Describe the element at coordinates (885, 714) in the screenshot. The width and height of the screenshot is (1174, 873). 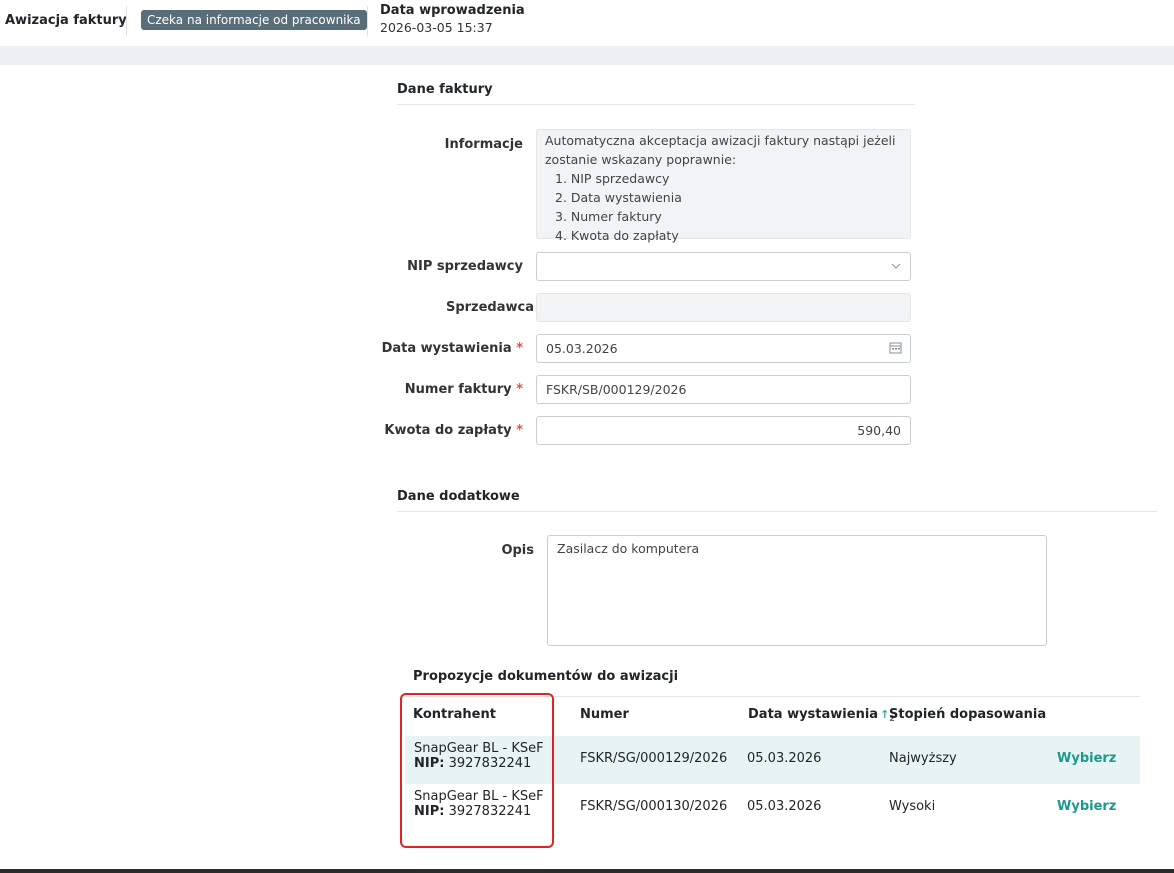
I see `sort-arrow: ↑` at that location.